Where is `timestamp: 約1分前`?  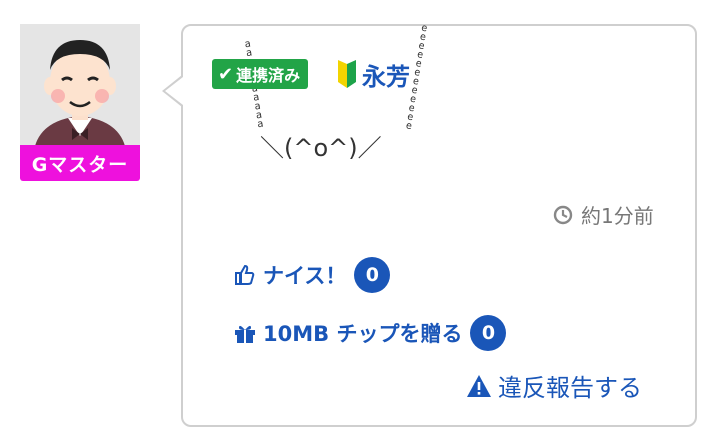
timestamp: 約1分前 is located at coordinates (603, 214).